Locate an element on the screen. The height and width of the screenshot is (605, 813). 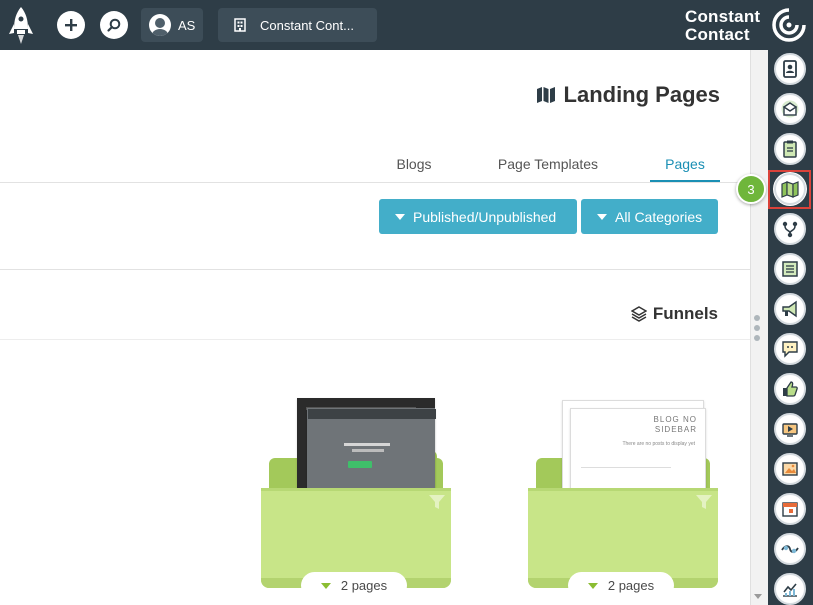
rail-item-images is located at coordinates (790, 469).